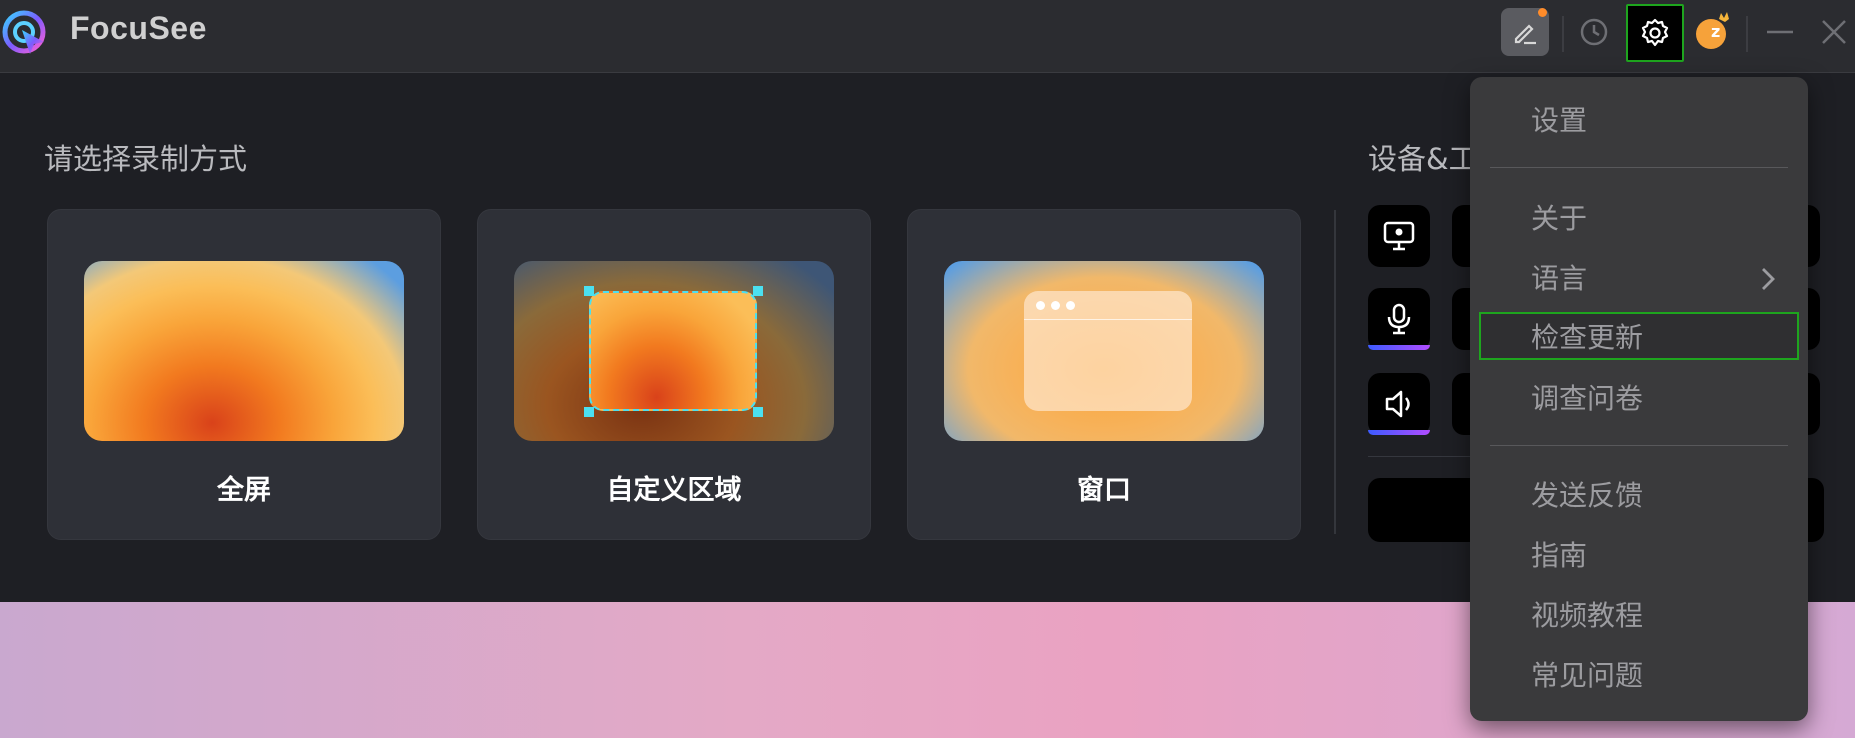  I want to click on avatar-letter: z, so click(1716, 31).